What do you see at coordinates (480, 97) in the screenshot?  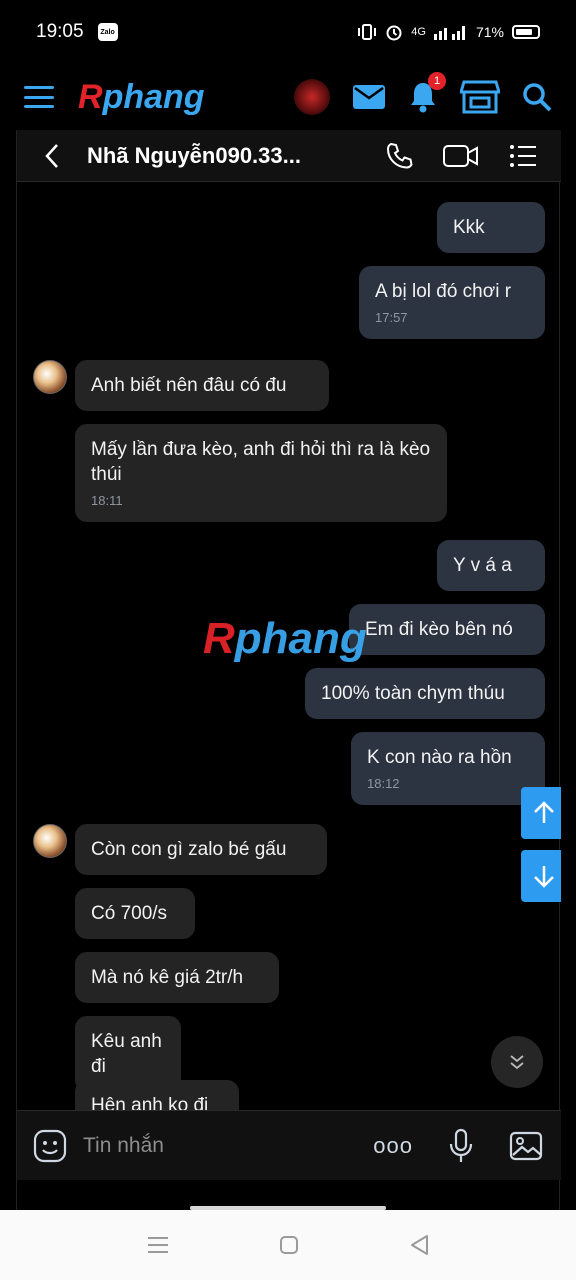 I see `store-icon` at bounding box center [480, 97].